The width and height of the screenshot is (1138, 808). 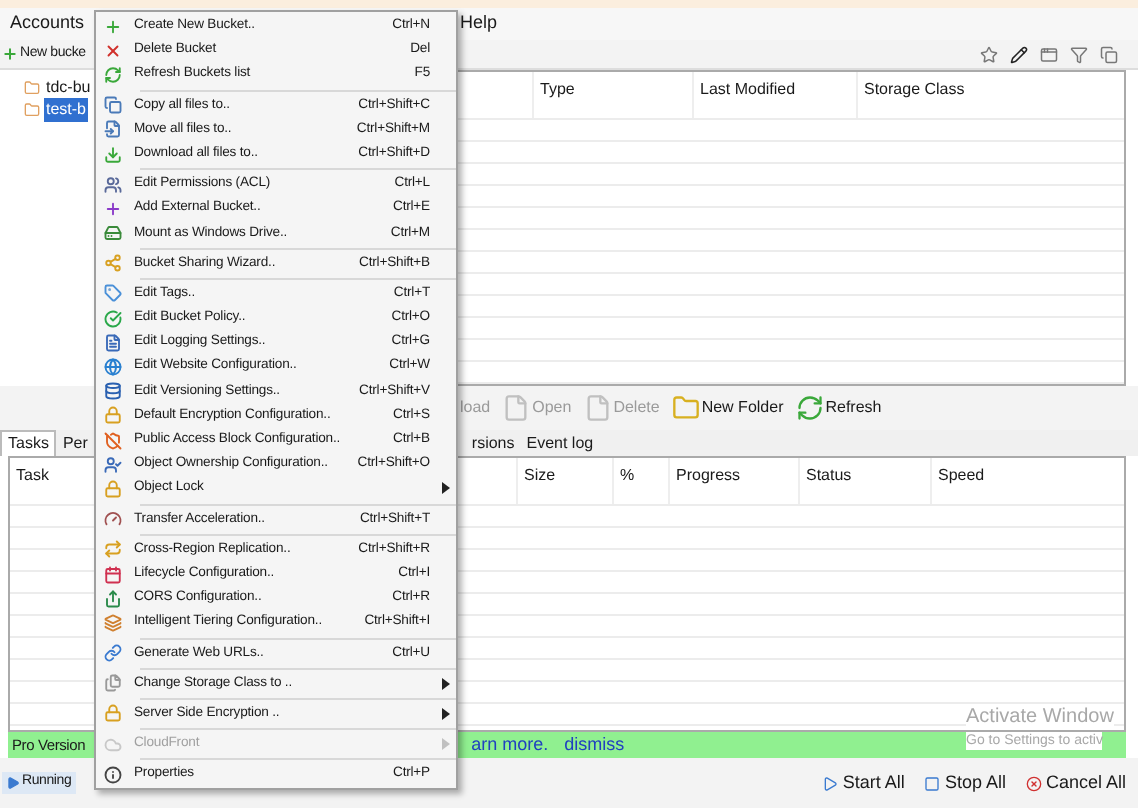 What do you see at coordinates (112, 653) in the screenshot?
I see `link-icon` at bounding box center [112, 653].